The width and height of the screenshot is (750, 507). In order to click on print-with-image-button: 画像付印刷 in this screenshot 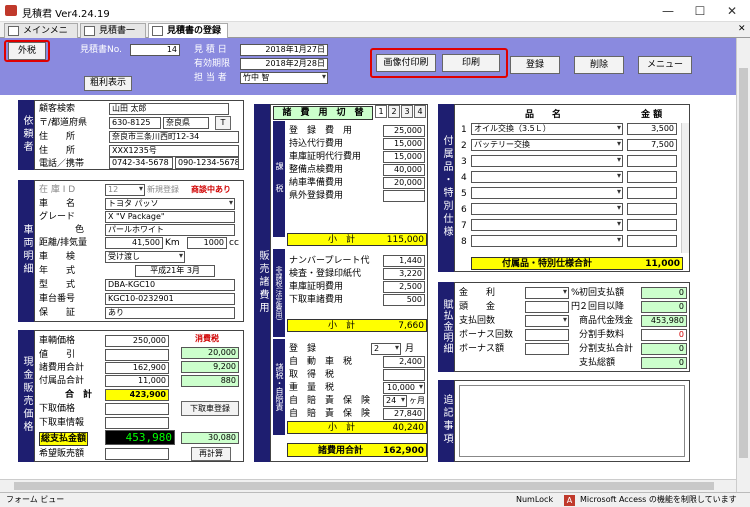, I will do `click(406, 63)`.